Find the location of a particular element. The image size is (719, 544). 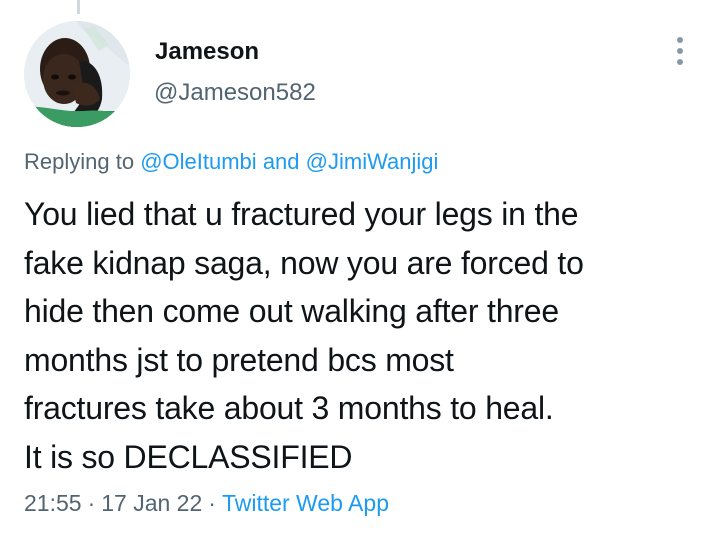

more-options-button is located at coordinates (680, 51).